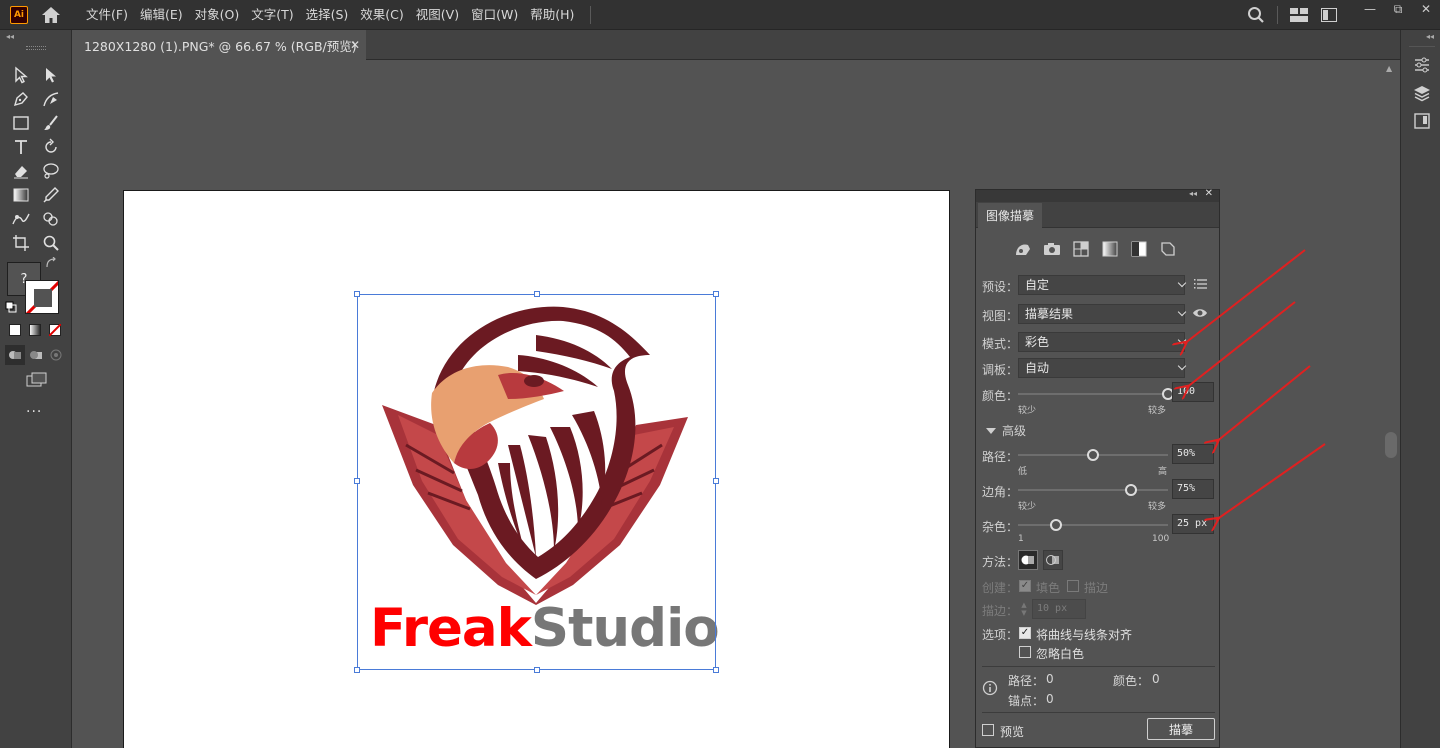 This screenshot has width=1440, height=748. Describe the element at coordinates (437, 15) in the screenshot. I see `menu-view: 视图(V)` at that location.